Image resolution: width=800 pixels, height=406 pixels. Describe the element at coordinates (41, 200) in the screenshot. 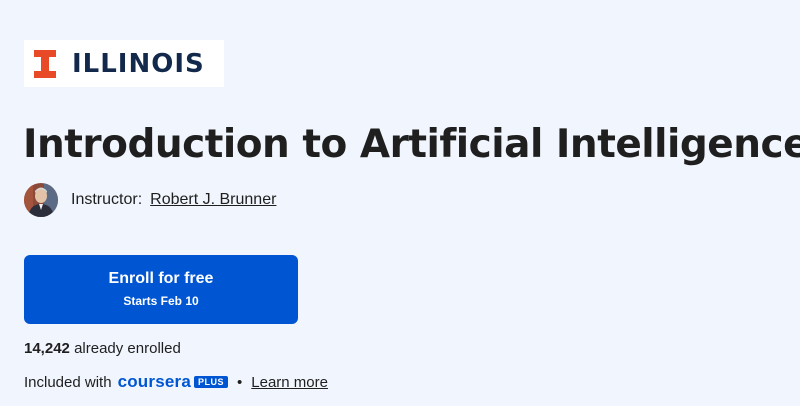

I see `instructor-avatar` at that location.